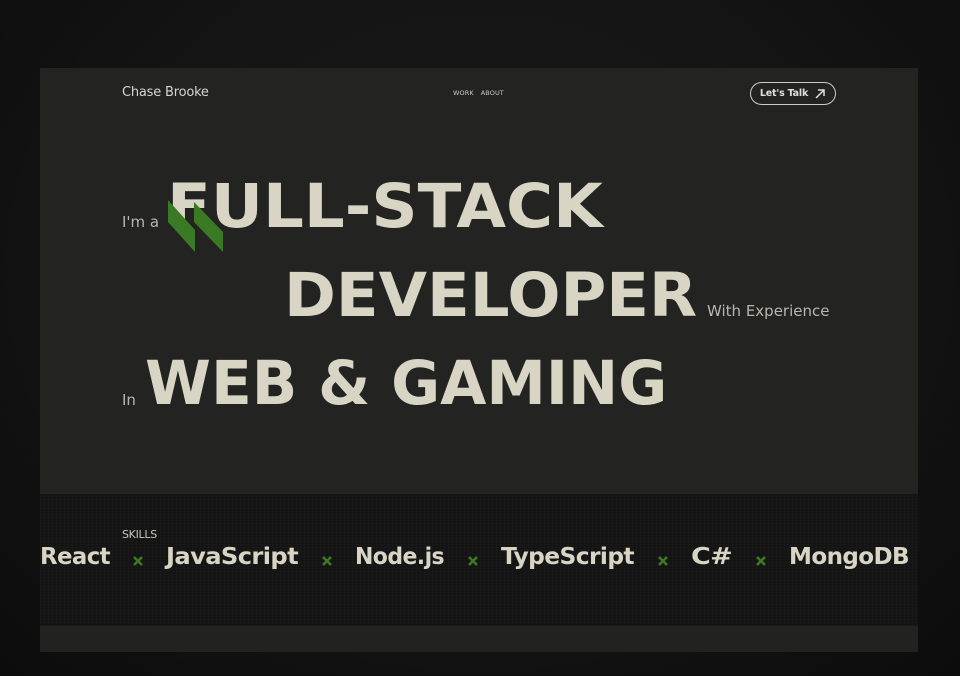 The image size is (960, 676). What do you see at coordinates (400, 557) in the screenshot?
I see `skill-nodejs: Node.js` at bounding box center [400, 557].